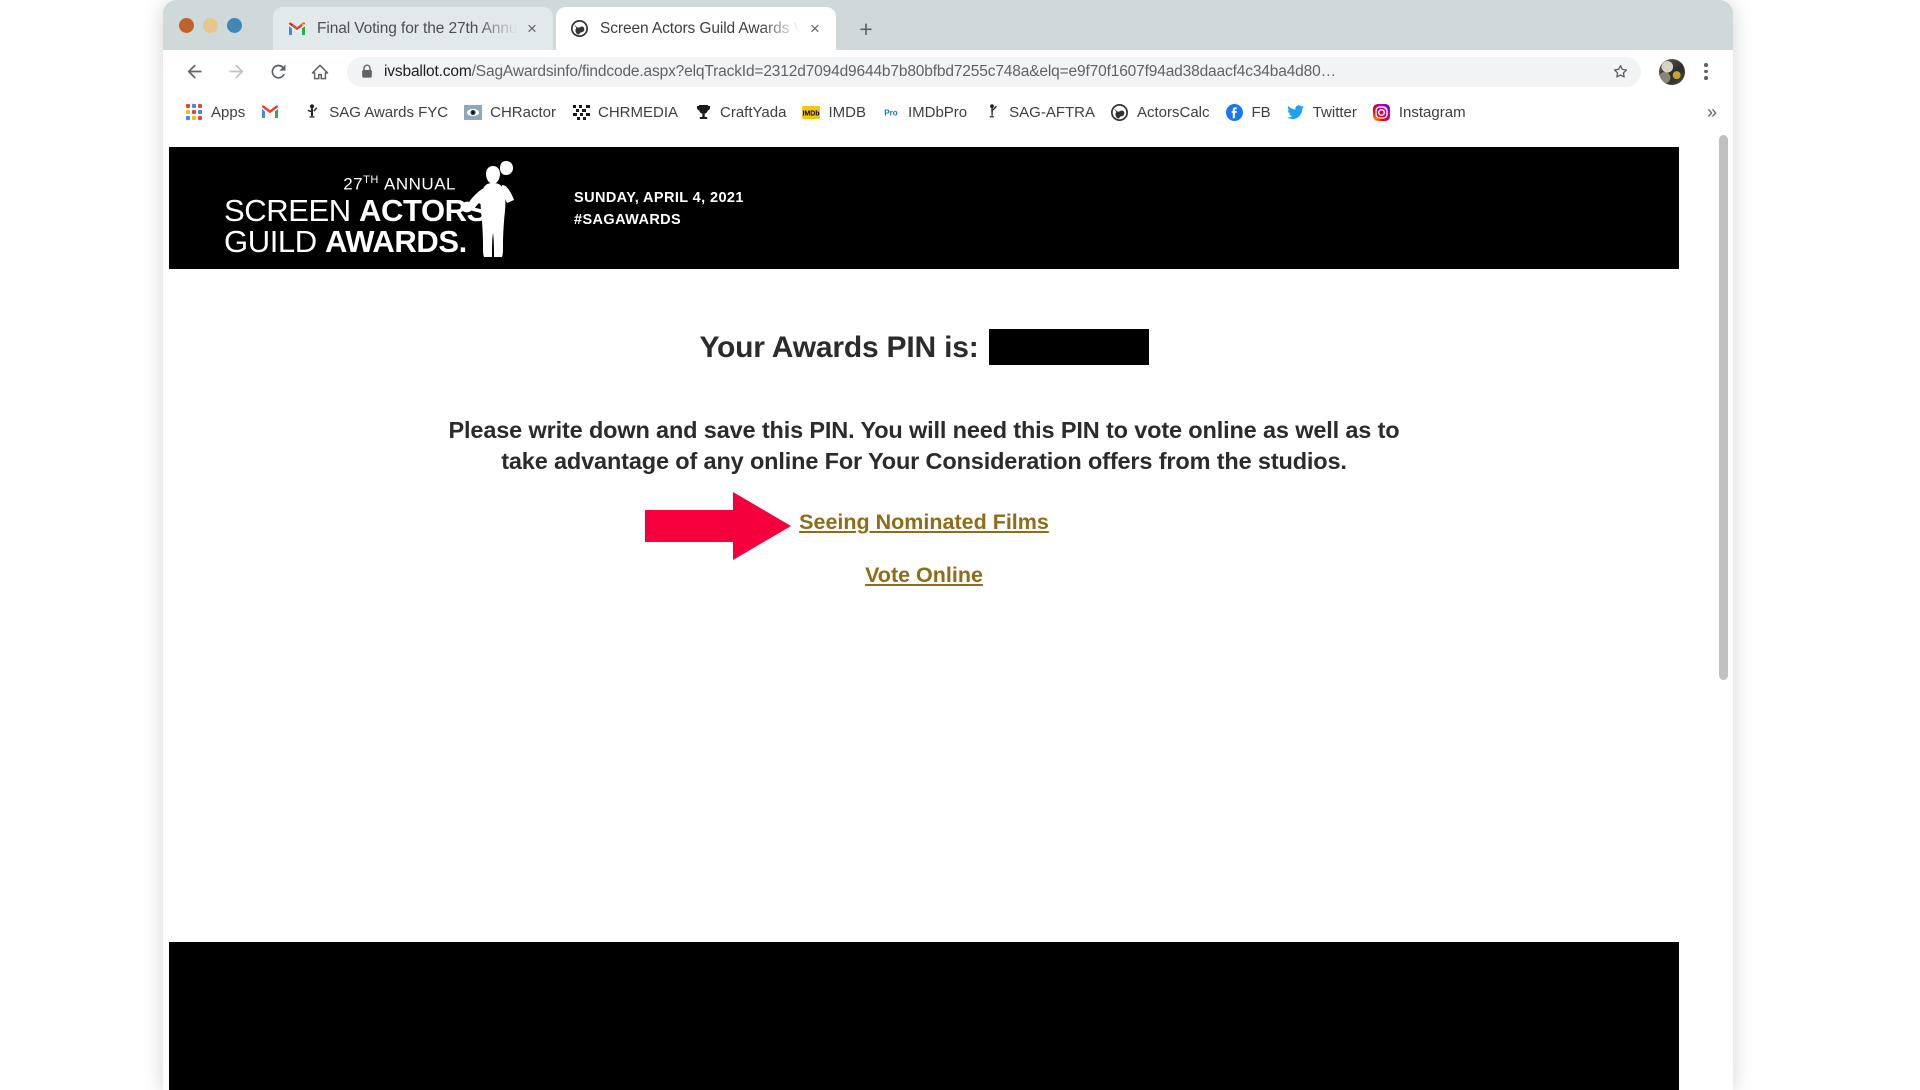  I want to click on facebook-icon, so click(1235, 112).